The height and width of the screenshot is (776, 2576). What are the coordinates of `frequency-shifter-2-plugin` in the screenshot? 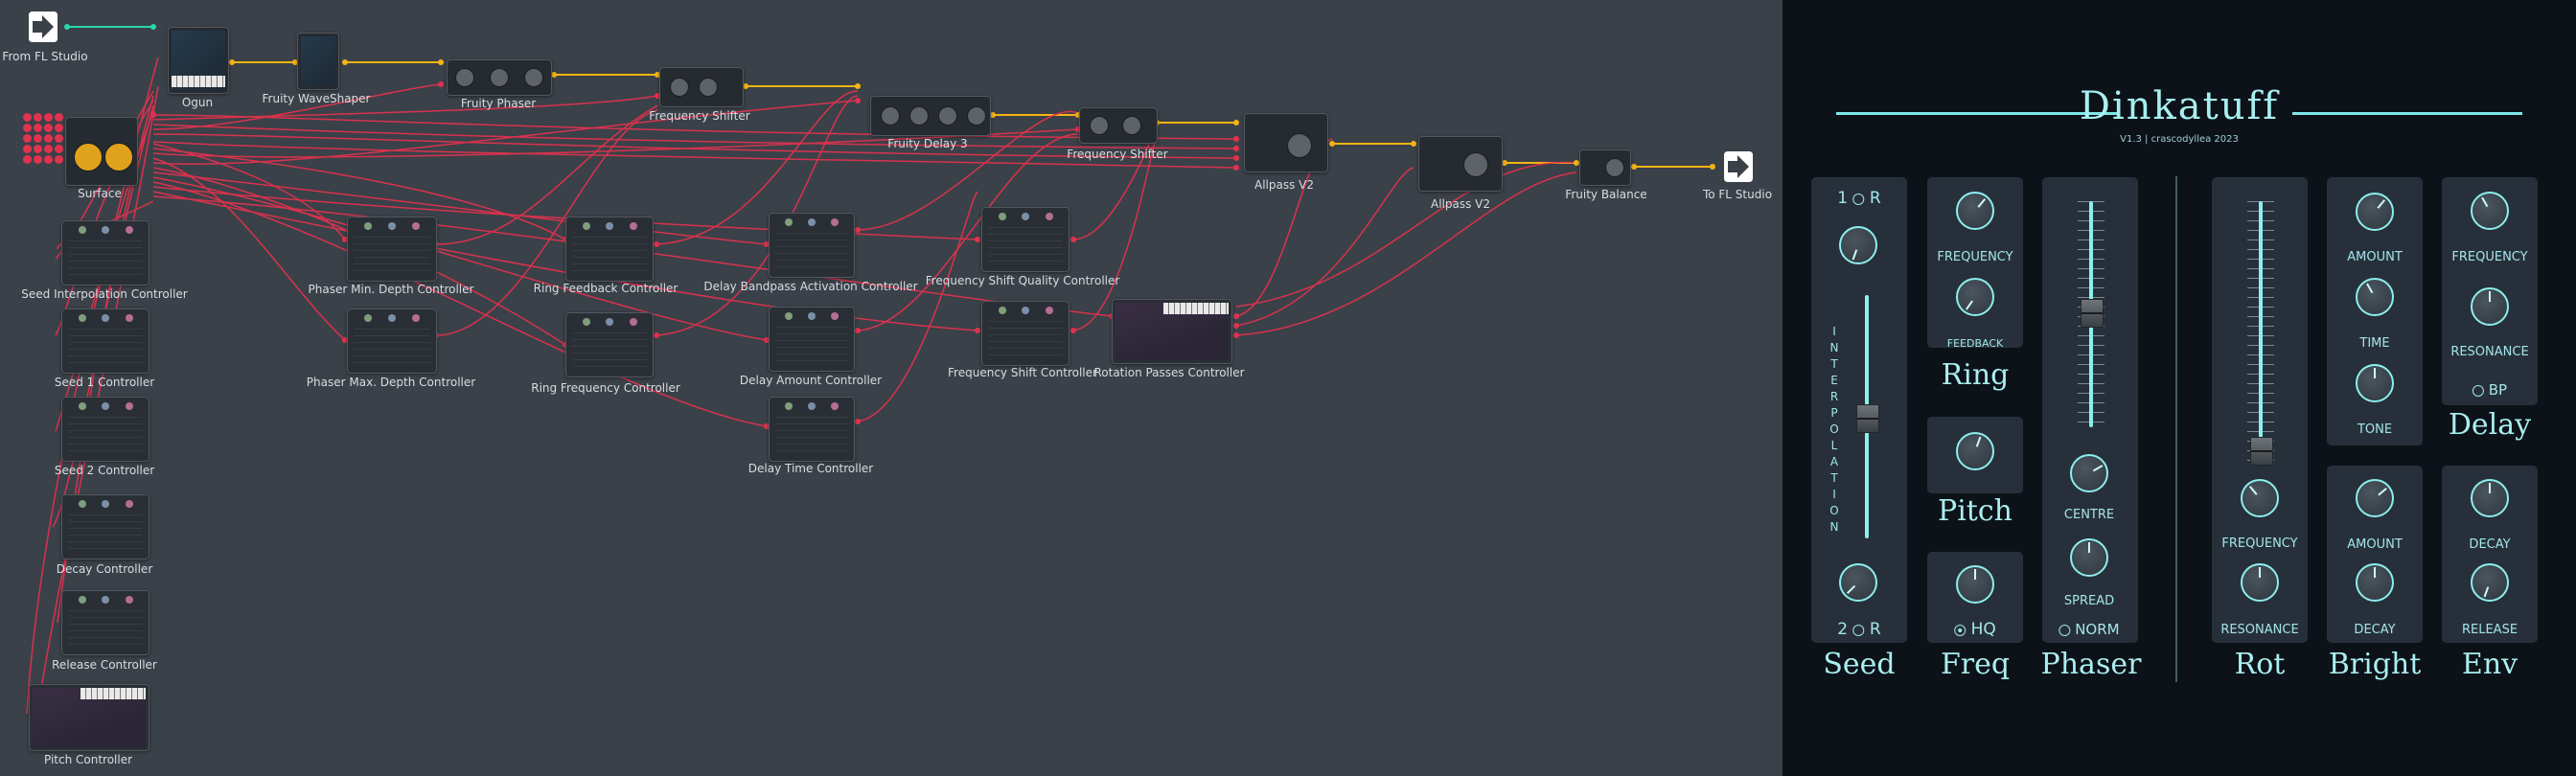 It's located at (1118, 126).